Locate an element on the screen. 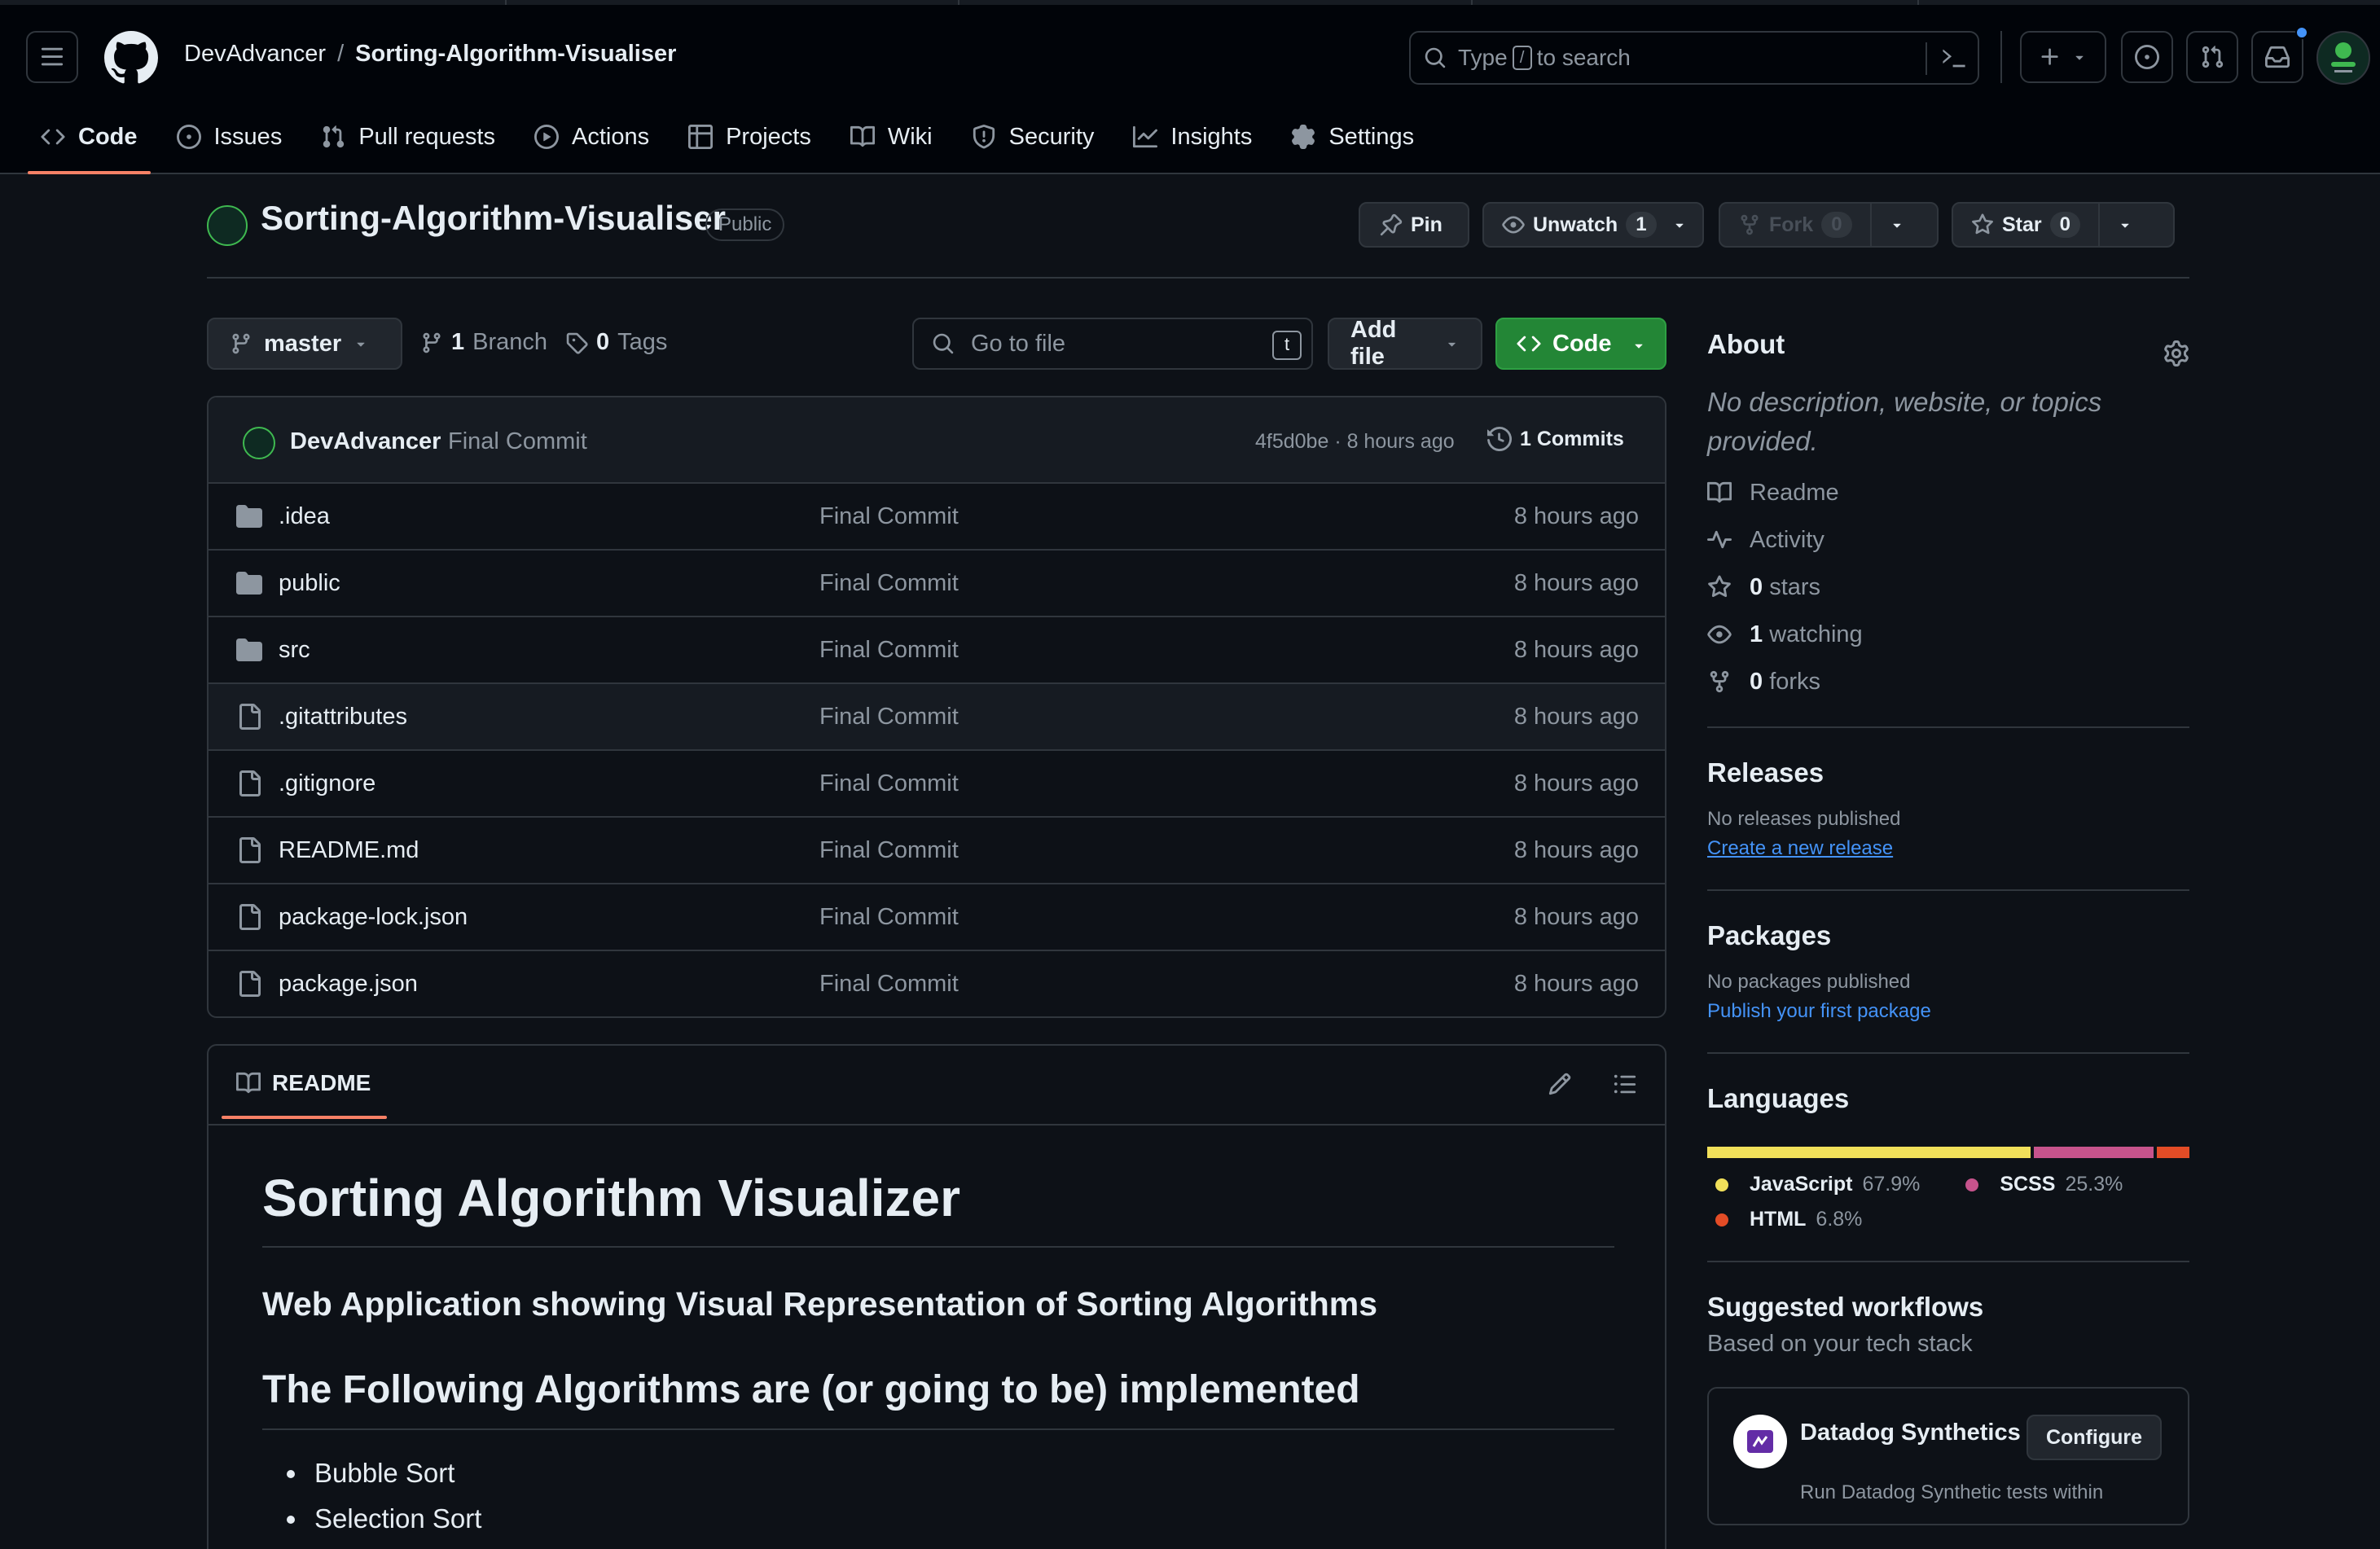 The image size is (2380, 1549). table-row: .idea Final Commit 8 hours ago is located at coordinates (937, 517).